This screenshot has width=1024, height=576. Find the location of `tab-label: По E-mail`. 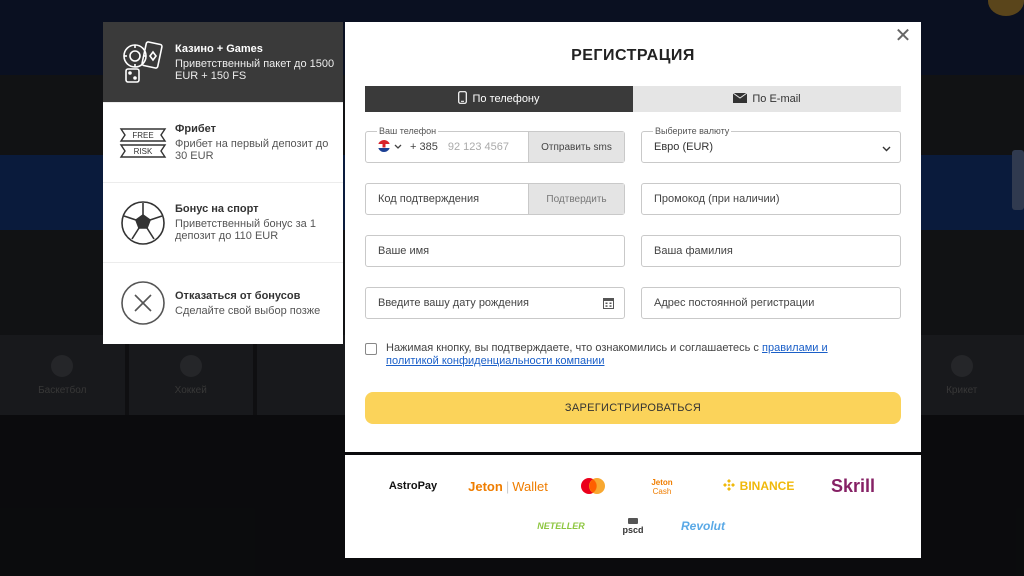

tab-label: По E-mail is located at coordinates (776, 99).